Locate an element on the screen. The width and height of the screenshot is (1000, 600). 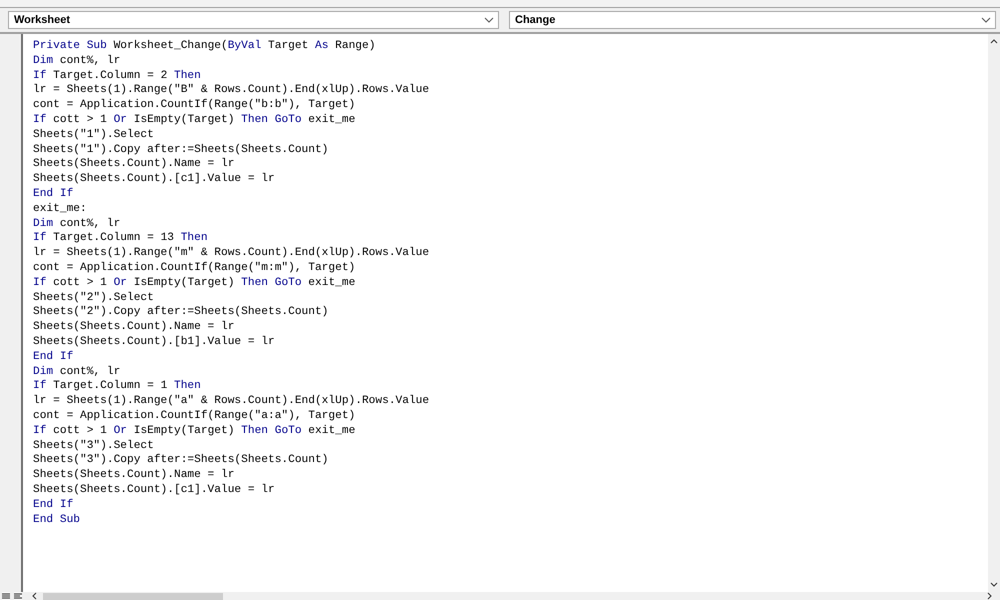
code-line: End Sub is located at coordinates (56, 520).